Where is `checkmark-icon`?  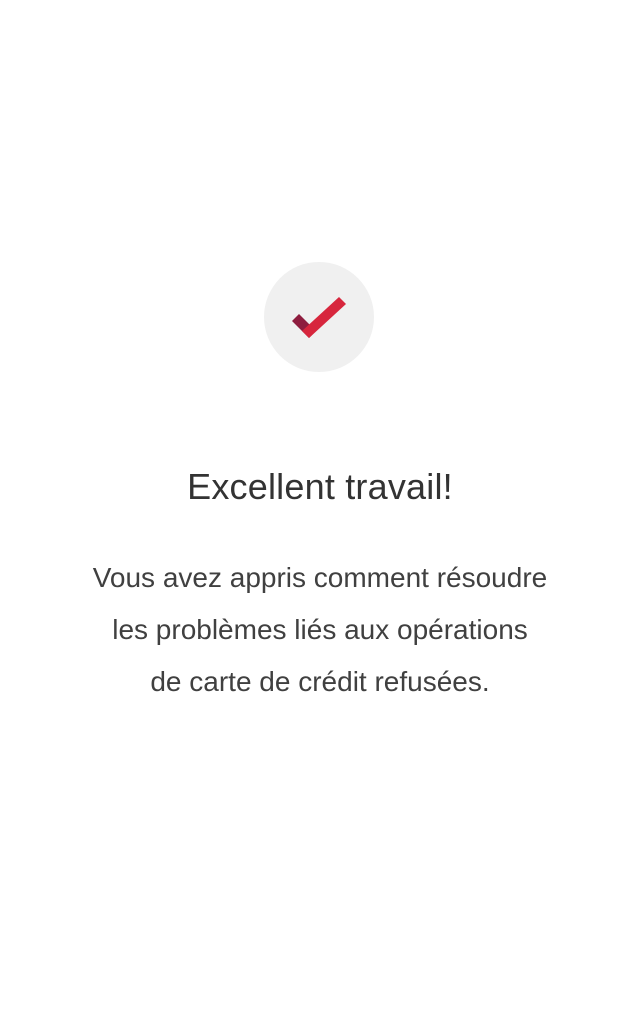
checkmark-icon is located at coordinates (319, 317).